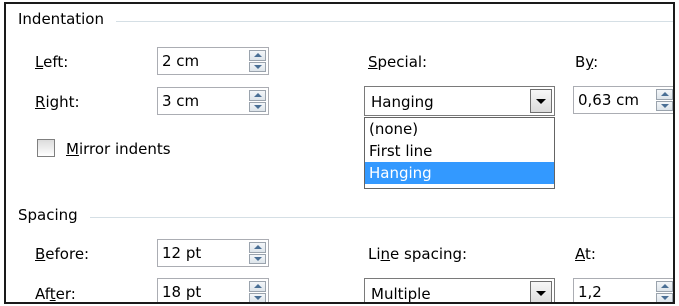 The image size is (679, 306). I want to click on line-spacing-dropdown-button, so click(541, 291).